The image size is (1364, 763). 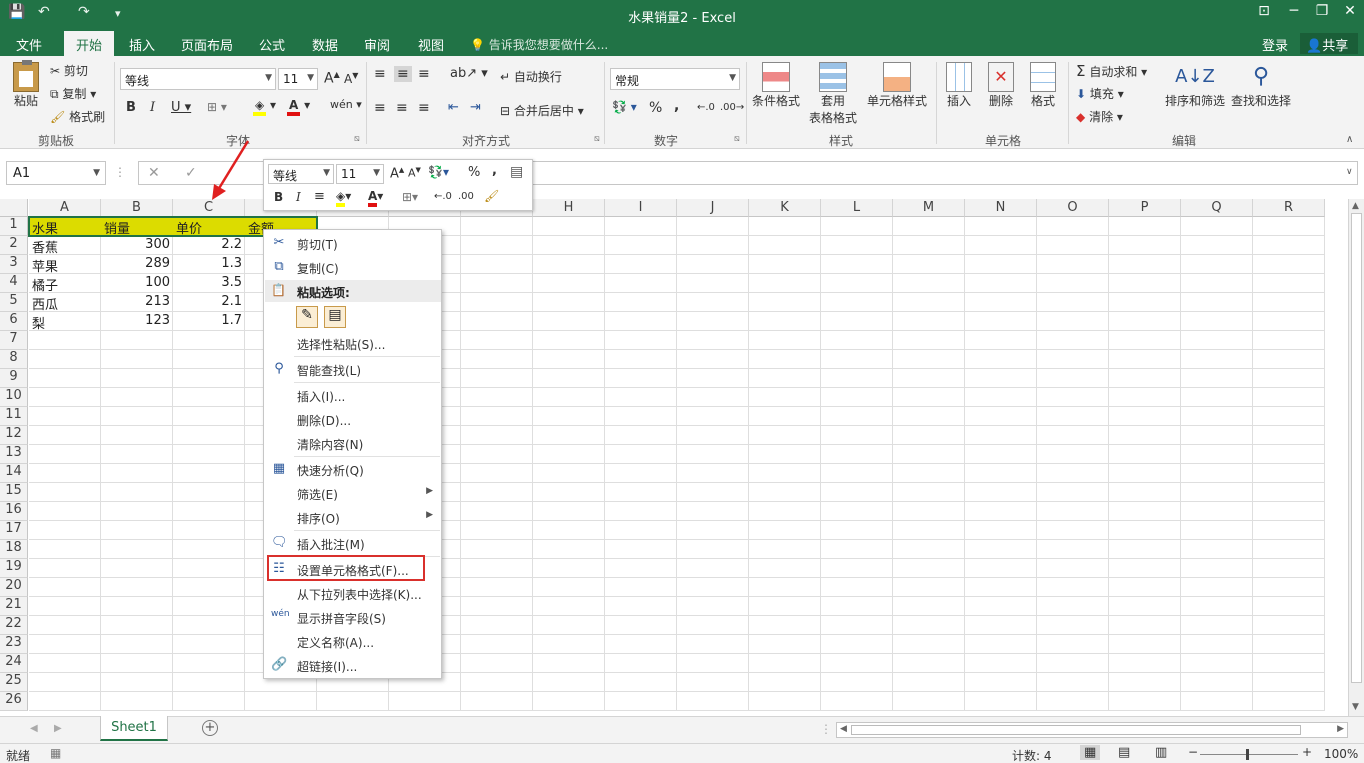 I want to click on scroll-up-icon: ▲, so click(x=1355, y=206).